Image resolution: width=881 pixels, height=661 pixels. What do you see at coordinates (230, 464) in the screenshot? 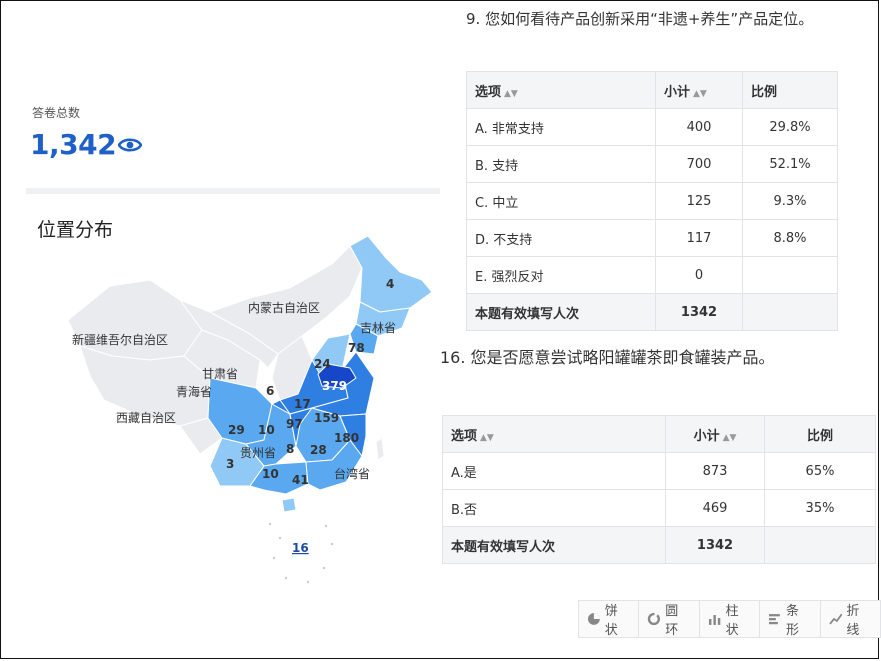
I see `count-yunnan: 3` at bounding box center [230, 464].